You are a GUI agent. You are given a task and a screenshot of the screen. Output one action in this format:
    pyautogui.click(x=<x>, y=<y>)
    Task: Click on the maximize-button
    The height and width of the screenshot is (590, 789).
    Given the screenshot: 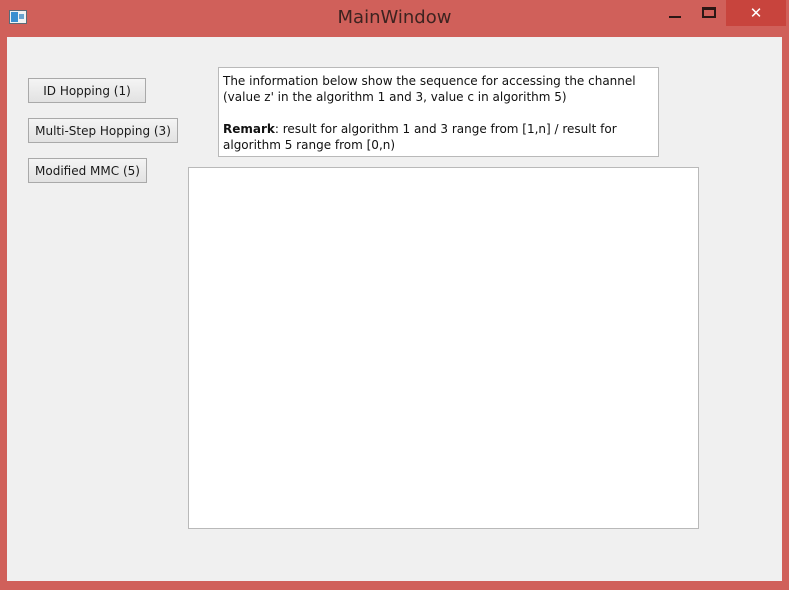 What is the action you would take?
    pyautogui.click(x=709, y=12)
    